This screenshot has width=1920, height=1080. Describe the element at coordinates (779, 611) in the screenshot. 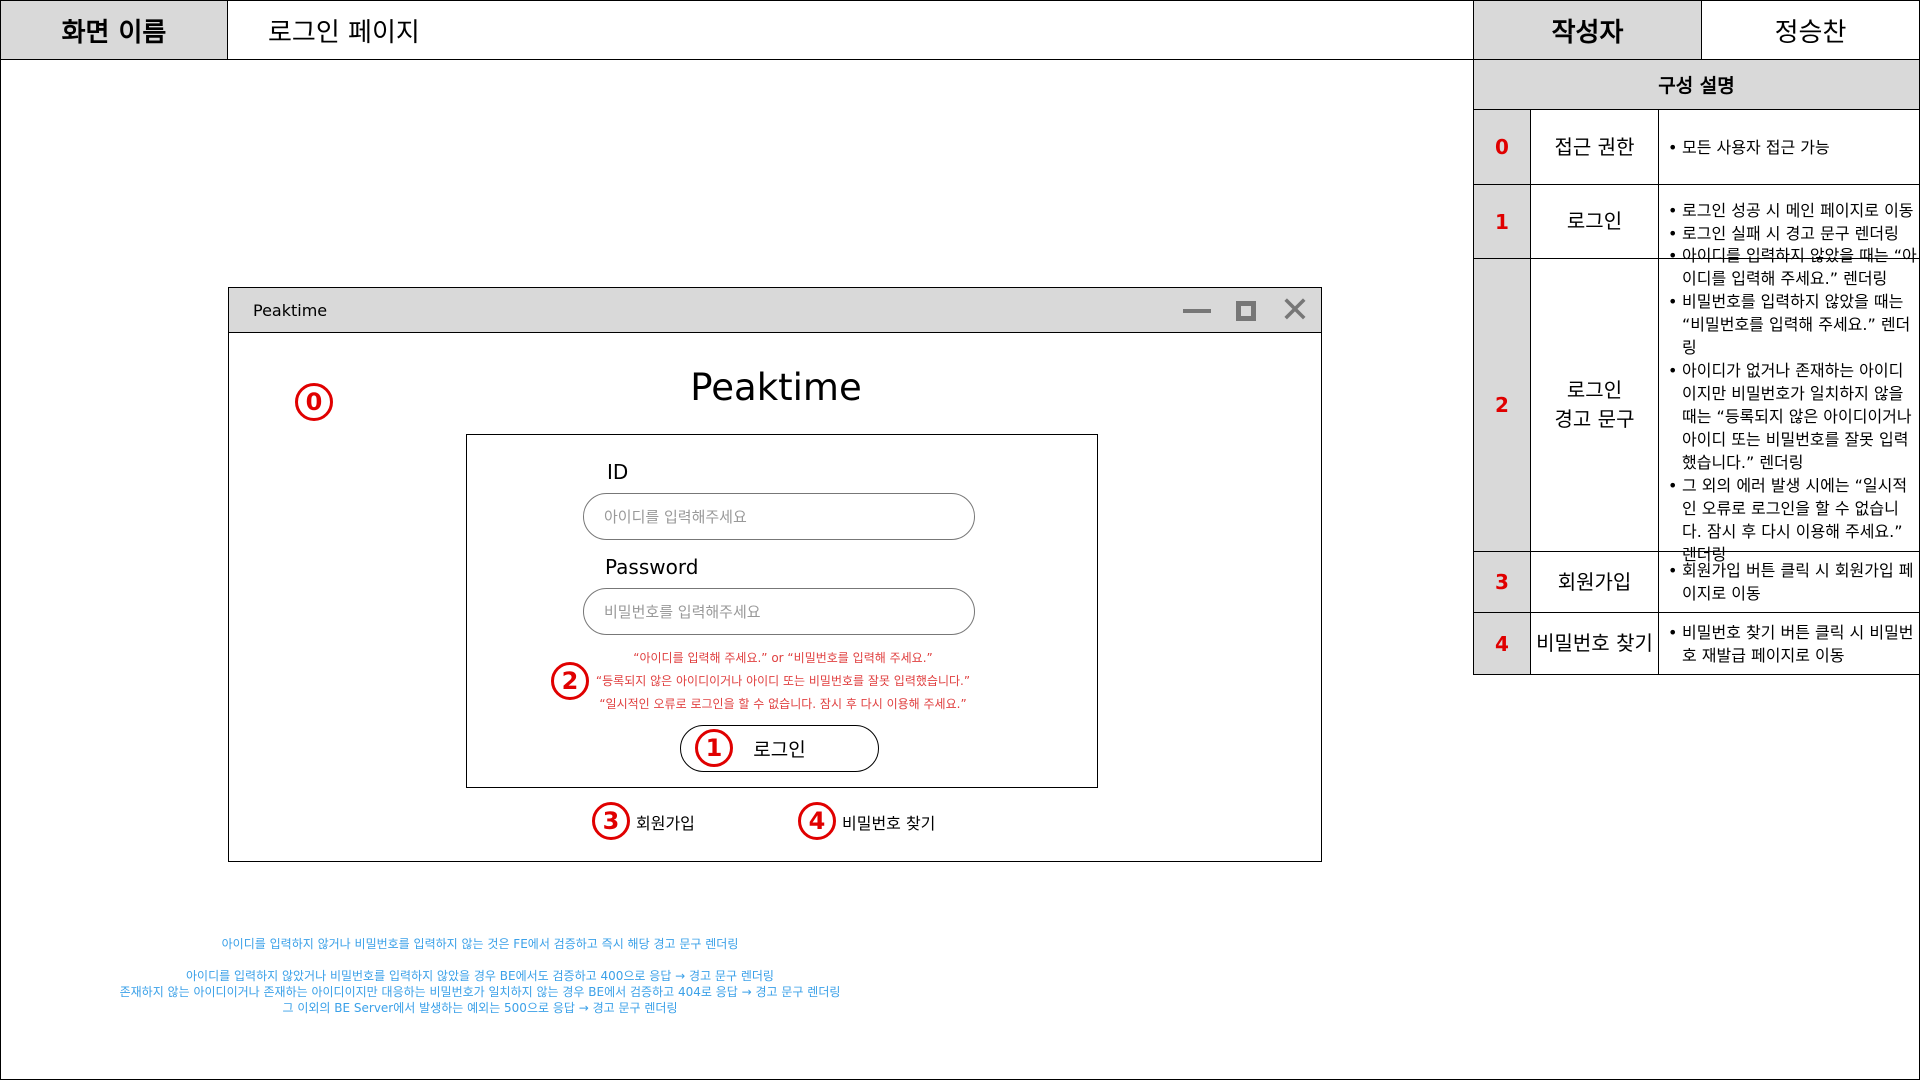

I see `password-input: 비밀번호를 입력해주세요` at that location.